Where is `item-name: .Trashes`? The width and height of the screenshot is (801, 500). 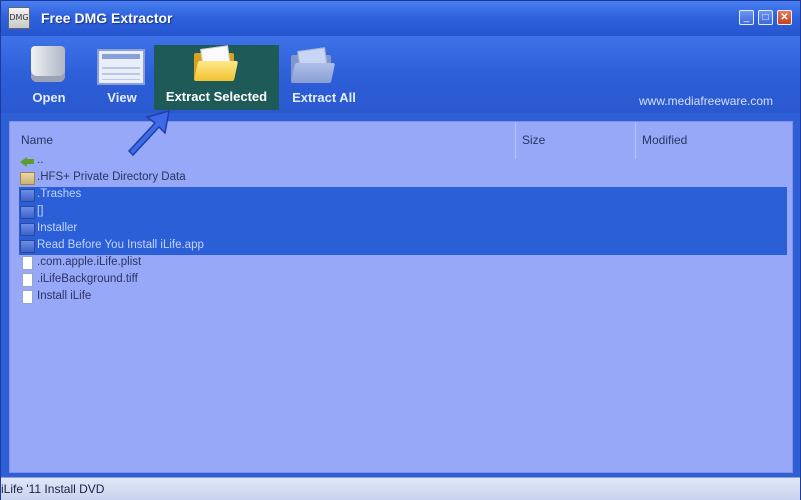 item-name: .Trashes is located at coordinates (59, 194).